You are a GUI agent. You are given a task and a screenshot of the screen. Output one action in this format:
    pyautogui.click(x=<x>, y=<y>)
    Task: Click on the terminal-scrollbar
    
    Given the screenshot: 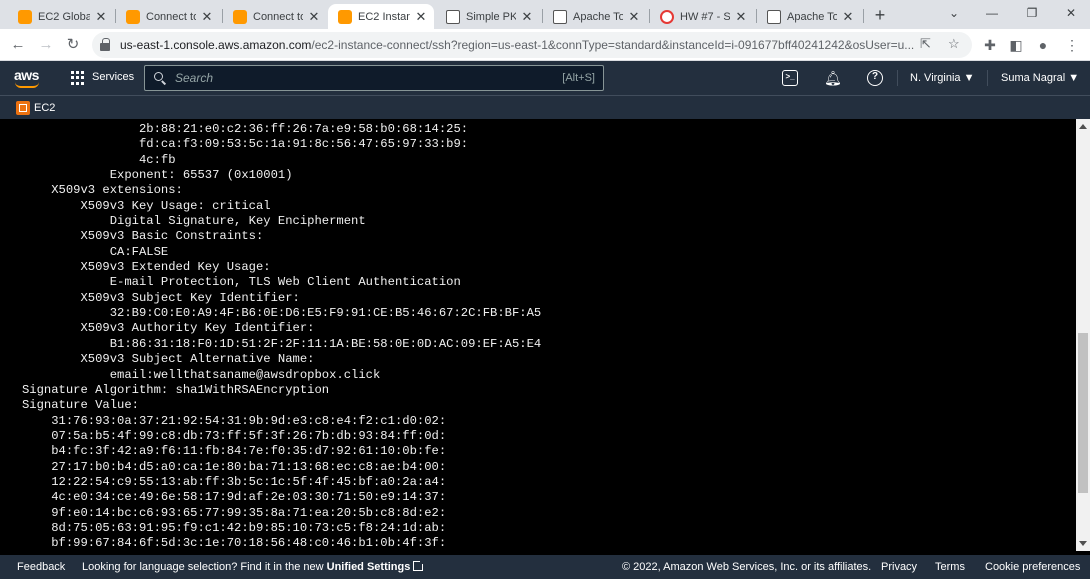 What is the action you would take?
    pyautogui.click(x=1083, y=335)
    